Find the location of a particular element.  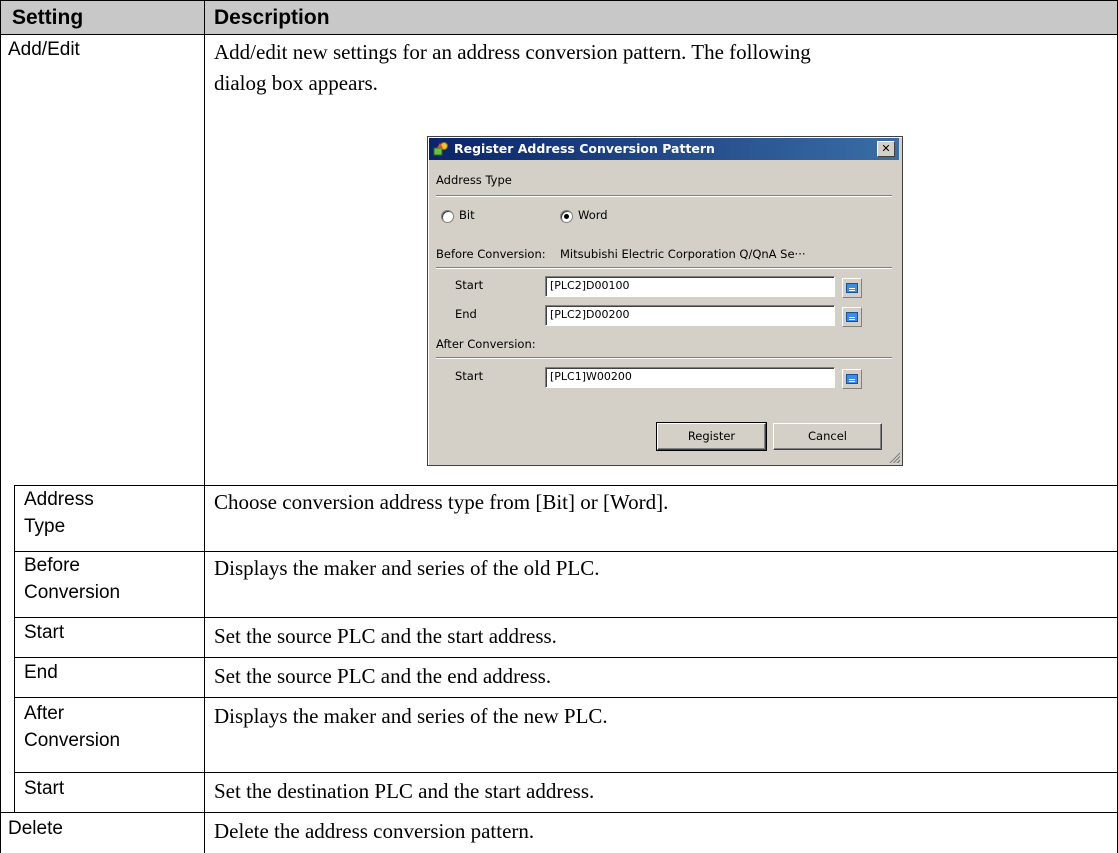

before-start-address-value: [PLC2]D00100 is located at coordinates (590, 285).